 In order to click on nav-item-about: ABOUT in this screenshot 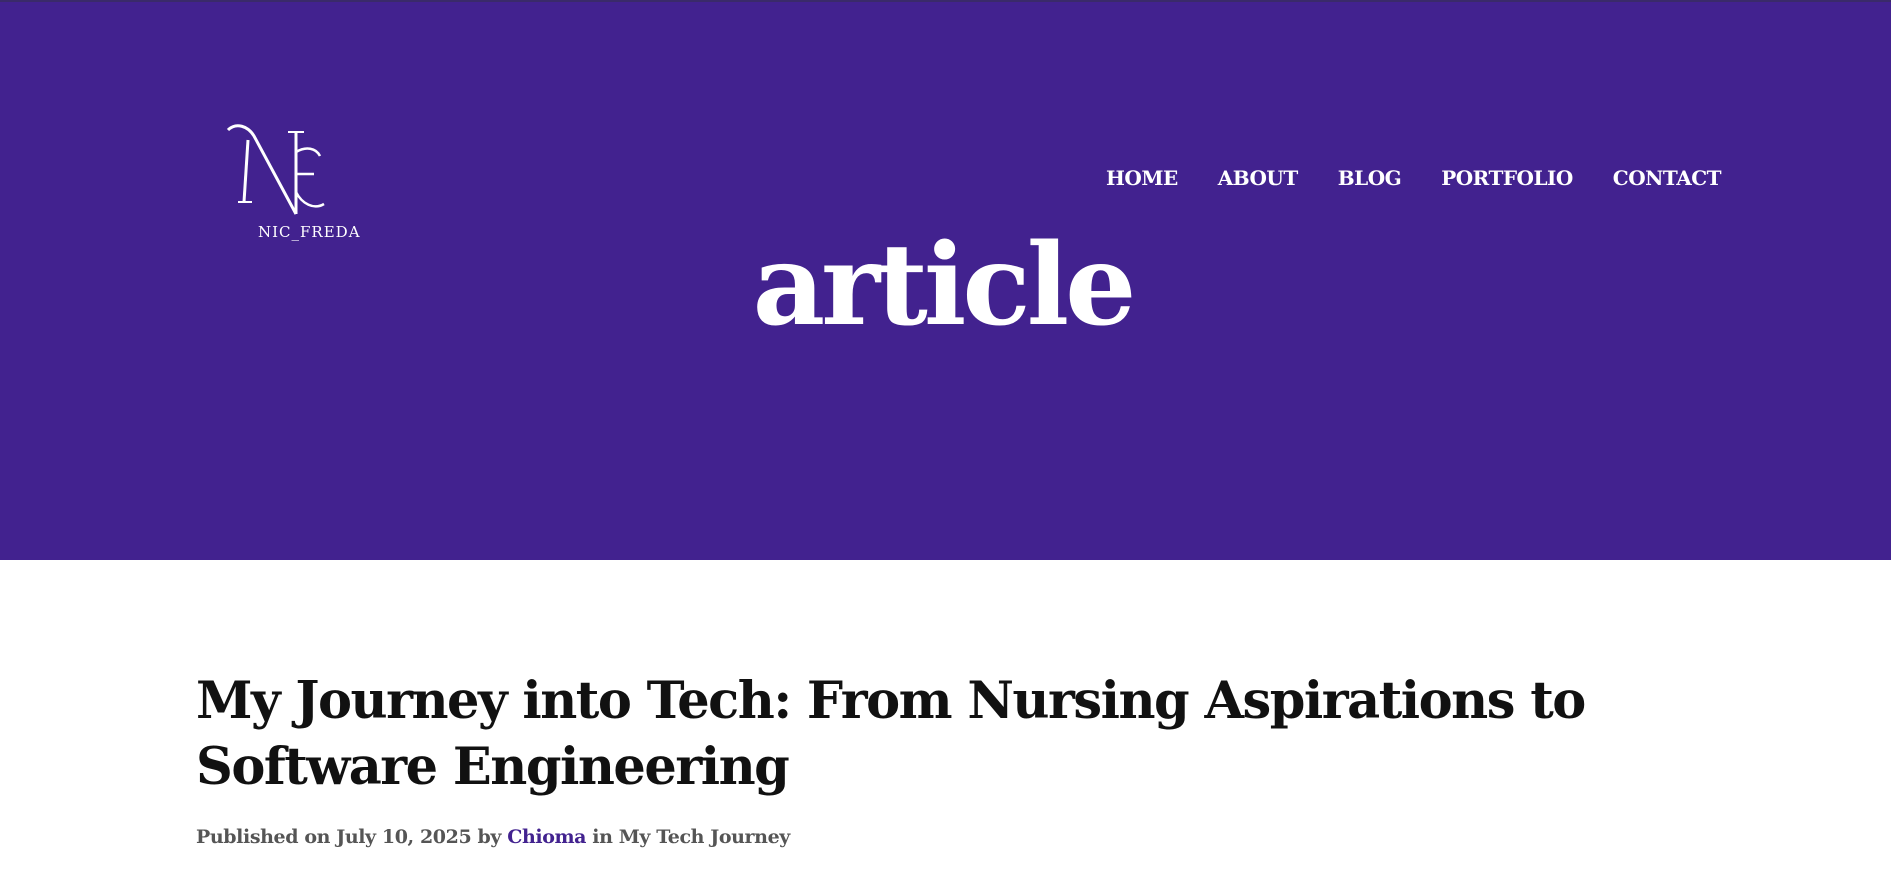, I will do `click(1258, 178)`.